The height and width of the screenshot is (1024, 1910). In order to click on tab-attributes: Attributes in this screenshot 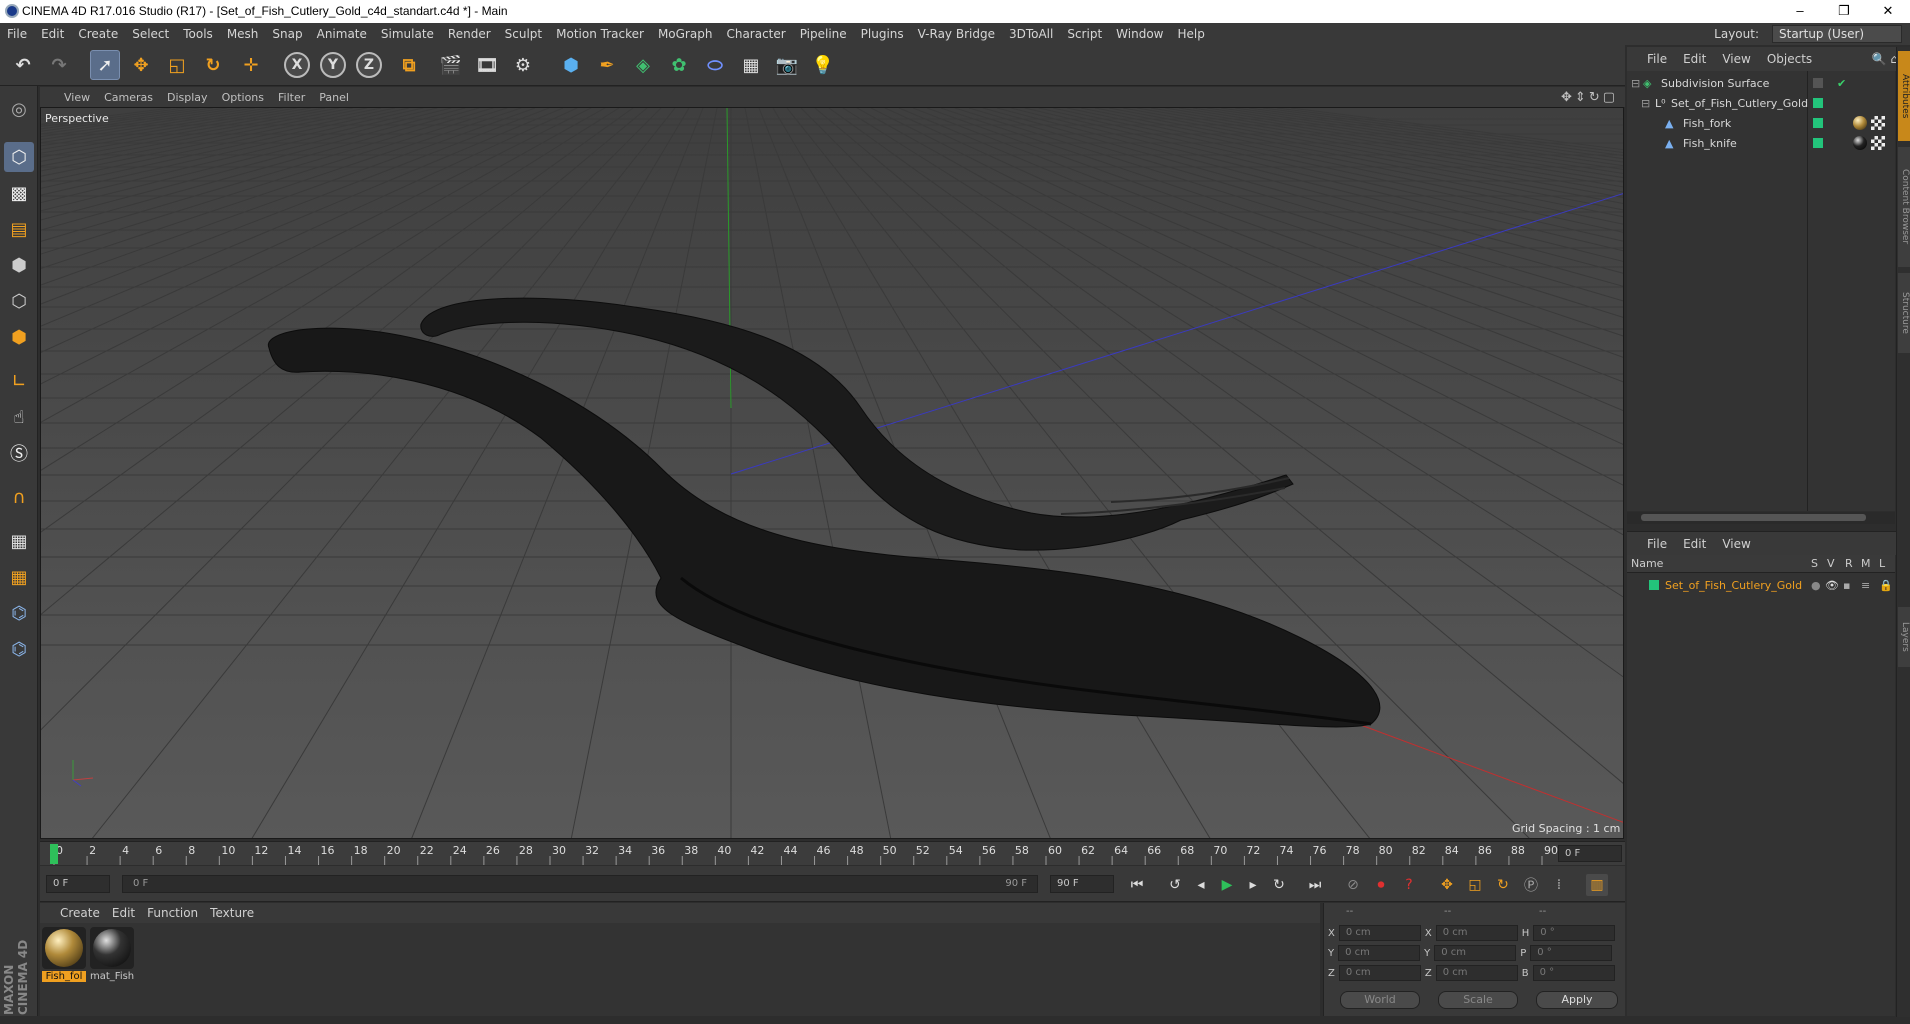, I will do `click(1904, 96)`.